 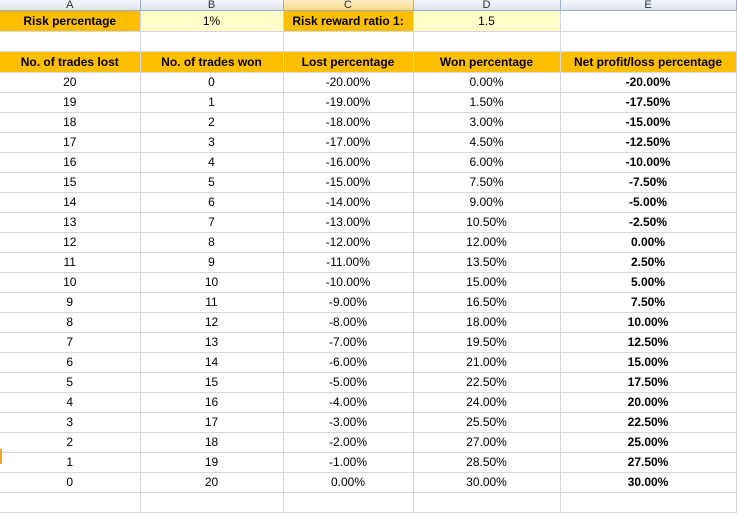 What do you see at coordinates (487, 242) in the screenshot?
I see `won-percentage-cell: 12.00%` at bounding box center [487, 242].